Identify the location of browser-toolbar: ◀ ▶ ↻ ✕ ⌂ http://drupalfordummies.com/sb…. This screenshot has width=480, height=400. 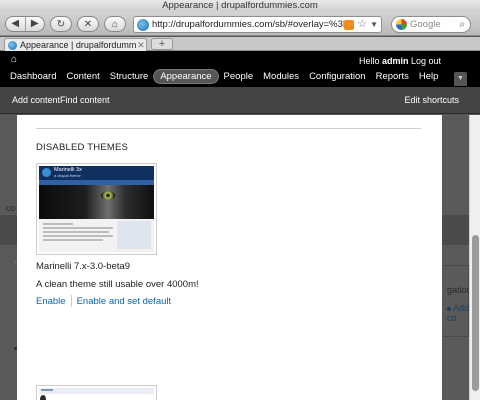
(240, 24).